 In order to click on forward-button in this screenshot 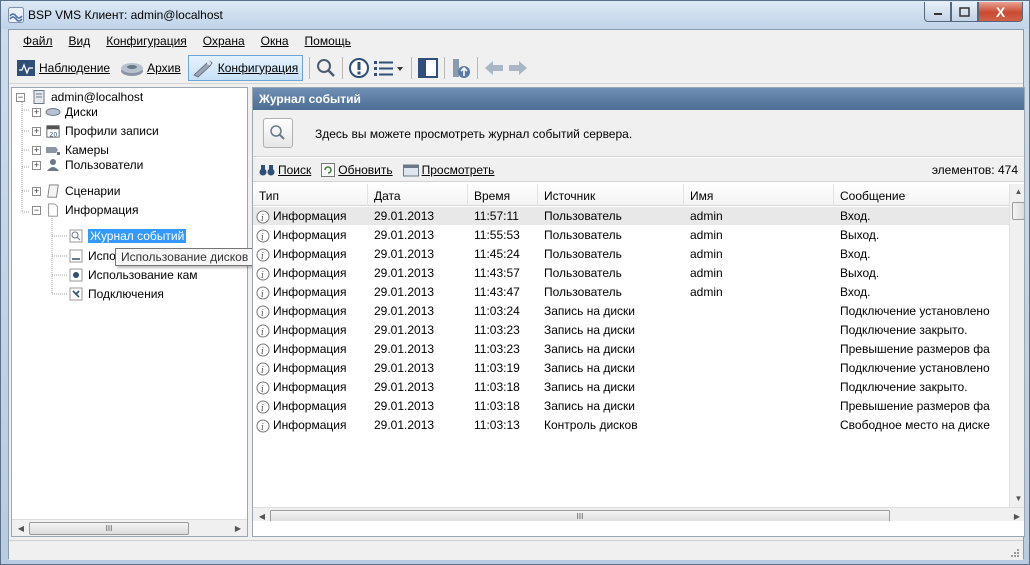, I will do `click(518, 68)`.